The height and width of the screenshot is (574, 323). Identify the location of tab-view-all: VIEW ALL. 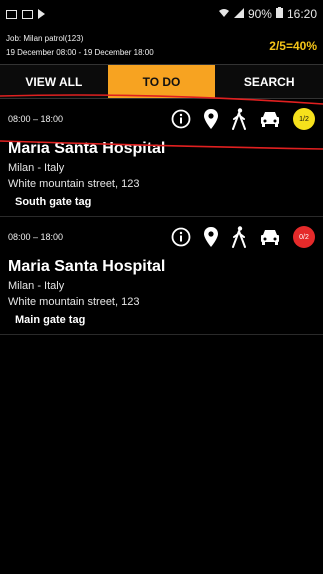
(54, 81).